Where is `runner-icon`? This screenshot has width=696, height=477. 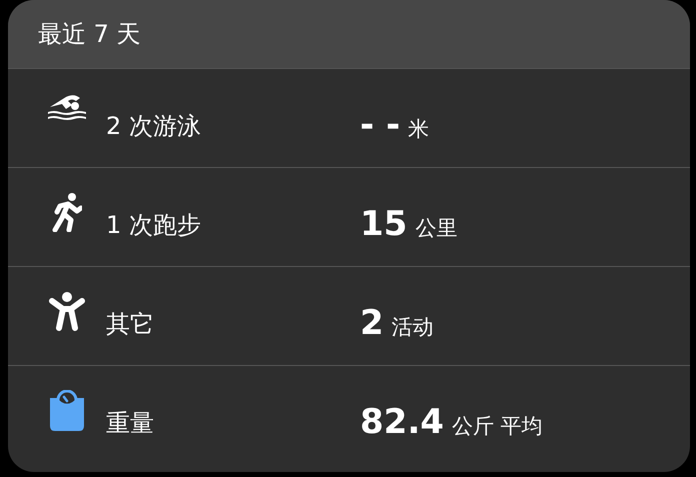
runner-icon is located at coordinates (67, 212).